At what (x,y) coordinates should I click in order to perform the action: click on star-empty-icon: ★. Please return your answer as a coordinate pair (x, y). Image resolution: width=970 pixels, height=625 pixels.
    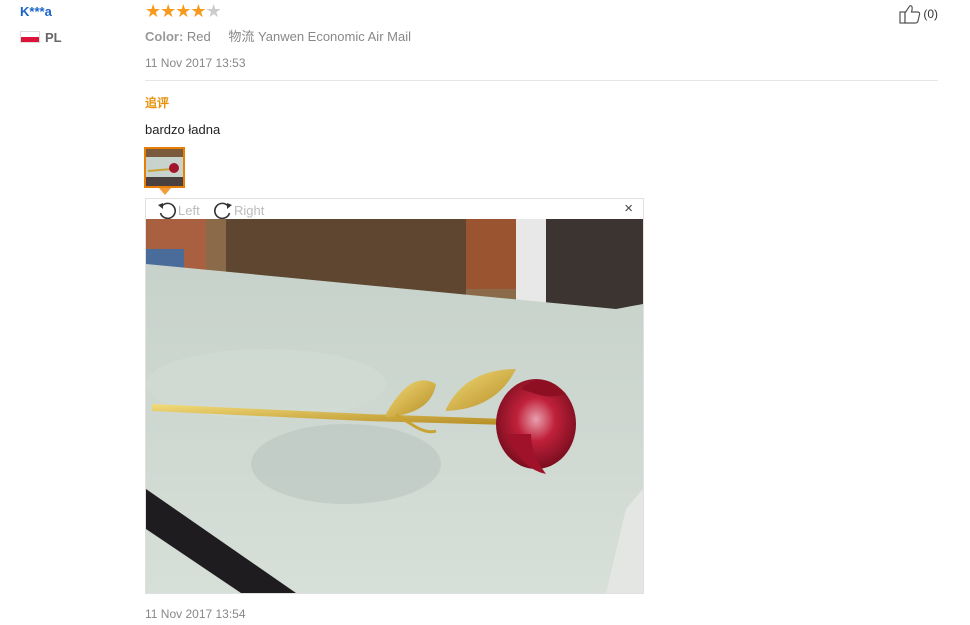
    Looking at the image, I should click on (213, 11).